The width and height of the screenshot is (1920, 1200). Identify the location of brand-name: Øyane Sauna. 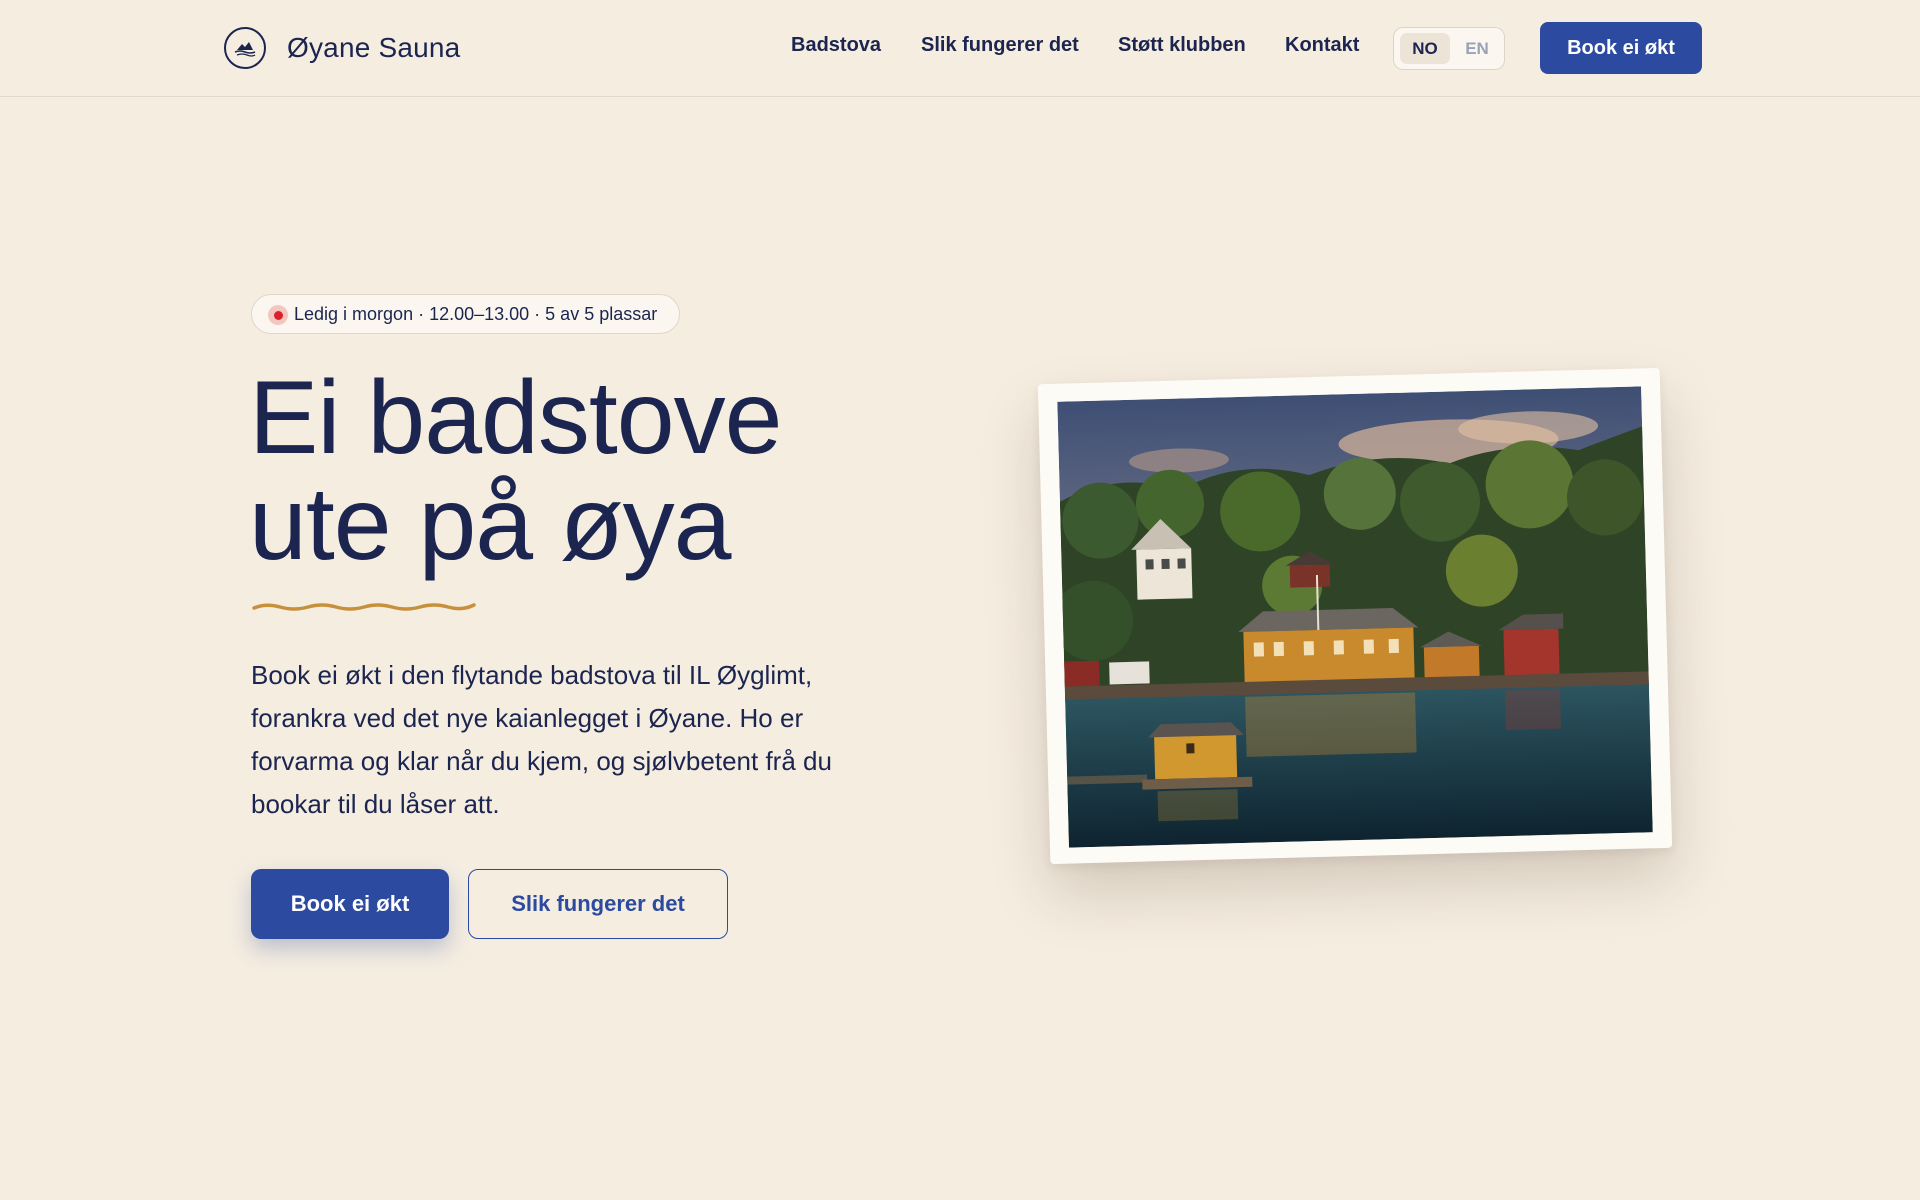
(373, 48).